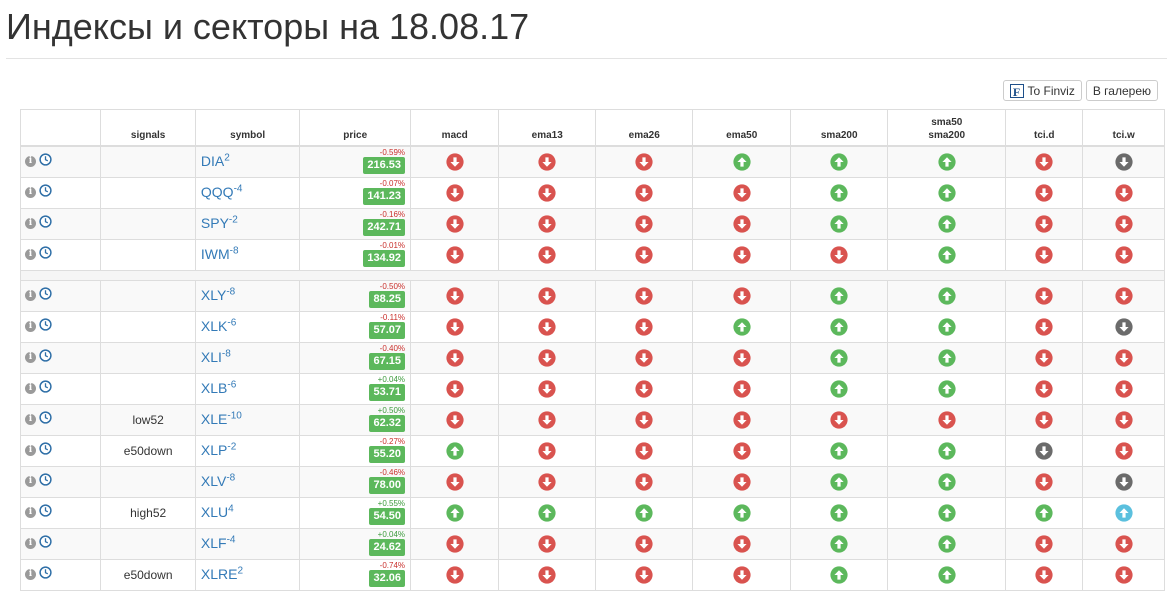  I want to click on symbol-link: SPY-2, so click(219, 223).